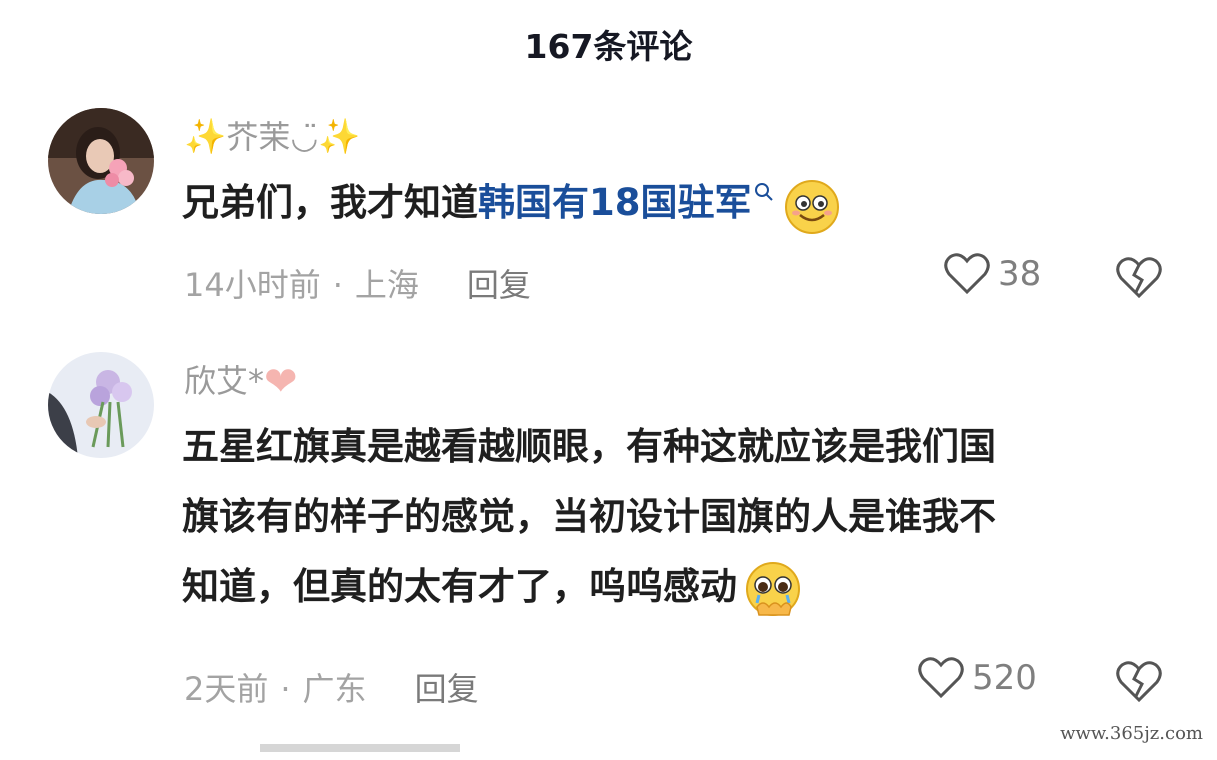  What do you see at coordinates (1131, 733) in the screenshot?
I see `watermark: www.365jz.com` at bounding box center [1131, 733].